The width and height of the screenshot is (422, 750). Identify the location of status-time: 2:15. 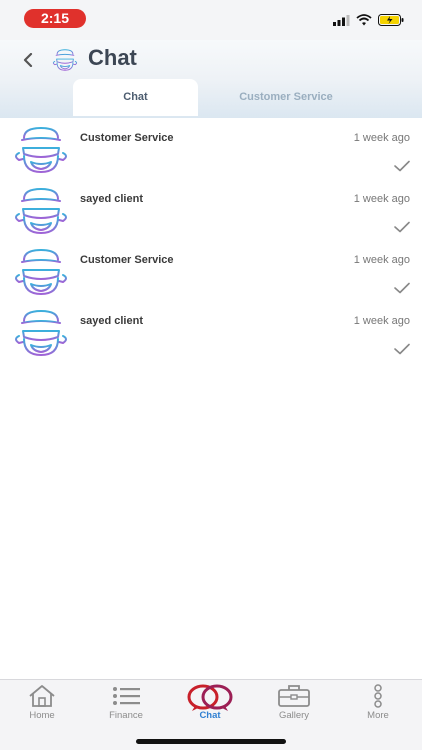
(55, 18).